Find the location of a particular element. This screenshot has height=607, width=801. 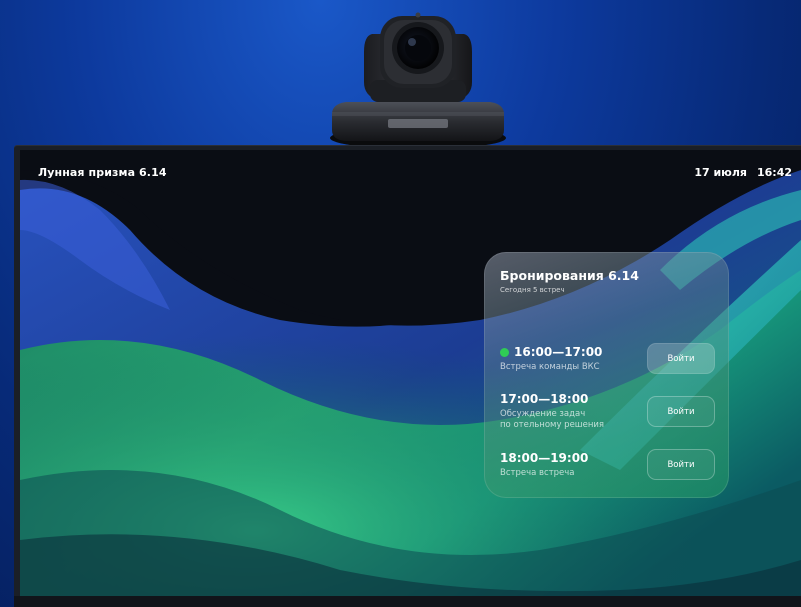

meeting-title: Встреча встреча is located at coordinates (537, 473).